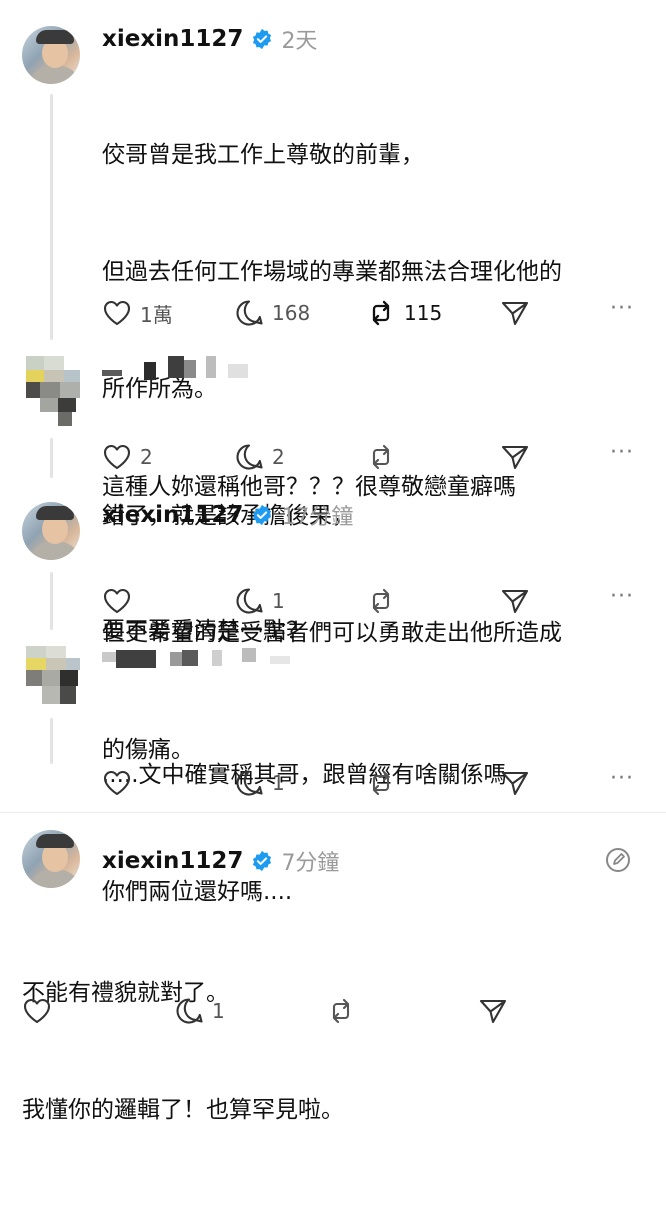 The width and height of the screenshot is (666, 1208). I want to click on reply-button: 168, so click(300, 313).